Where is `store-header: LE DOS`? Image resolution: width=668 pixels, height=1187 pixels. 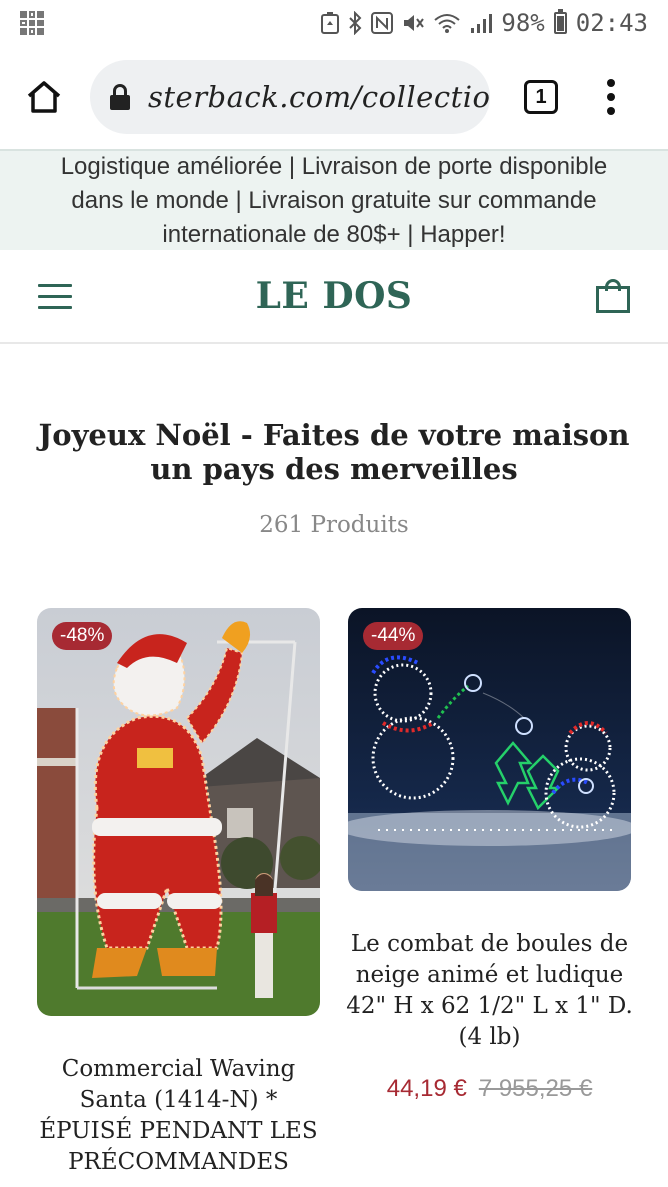
store-header: LE DOS is located at coordinates (334, 297).